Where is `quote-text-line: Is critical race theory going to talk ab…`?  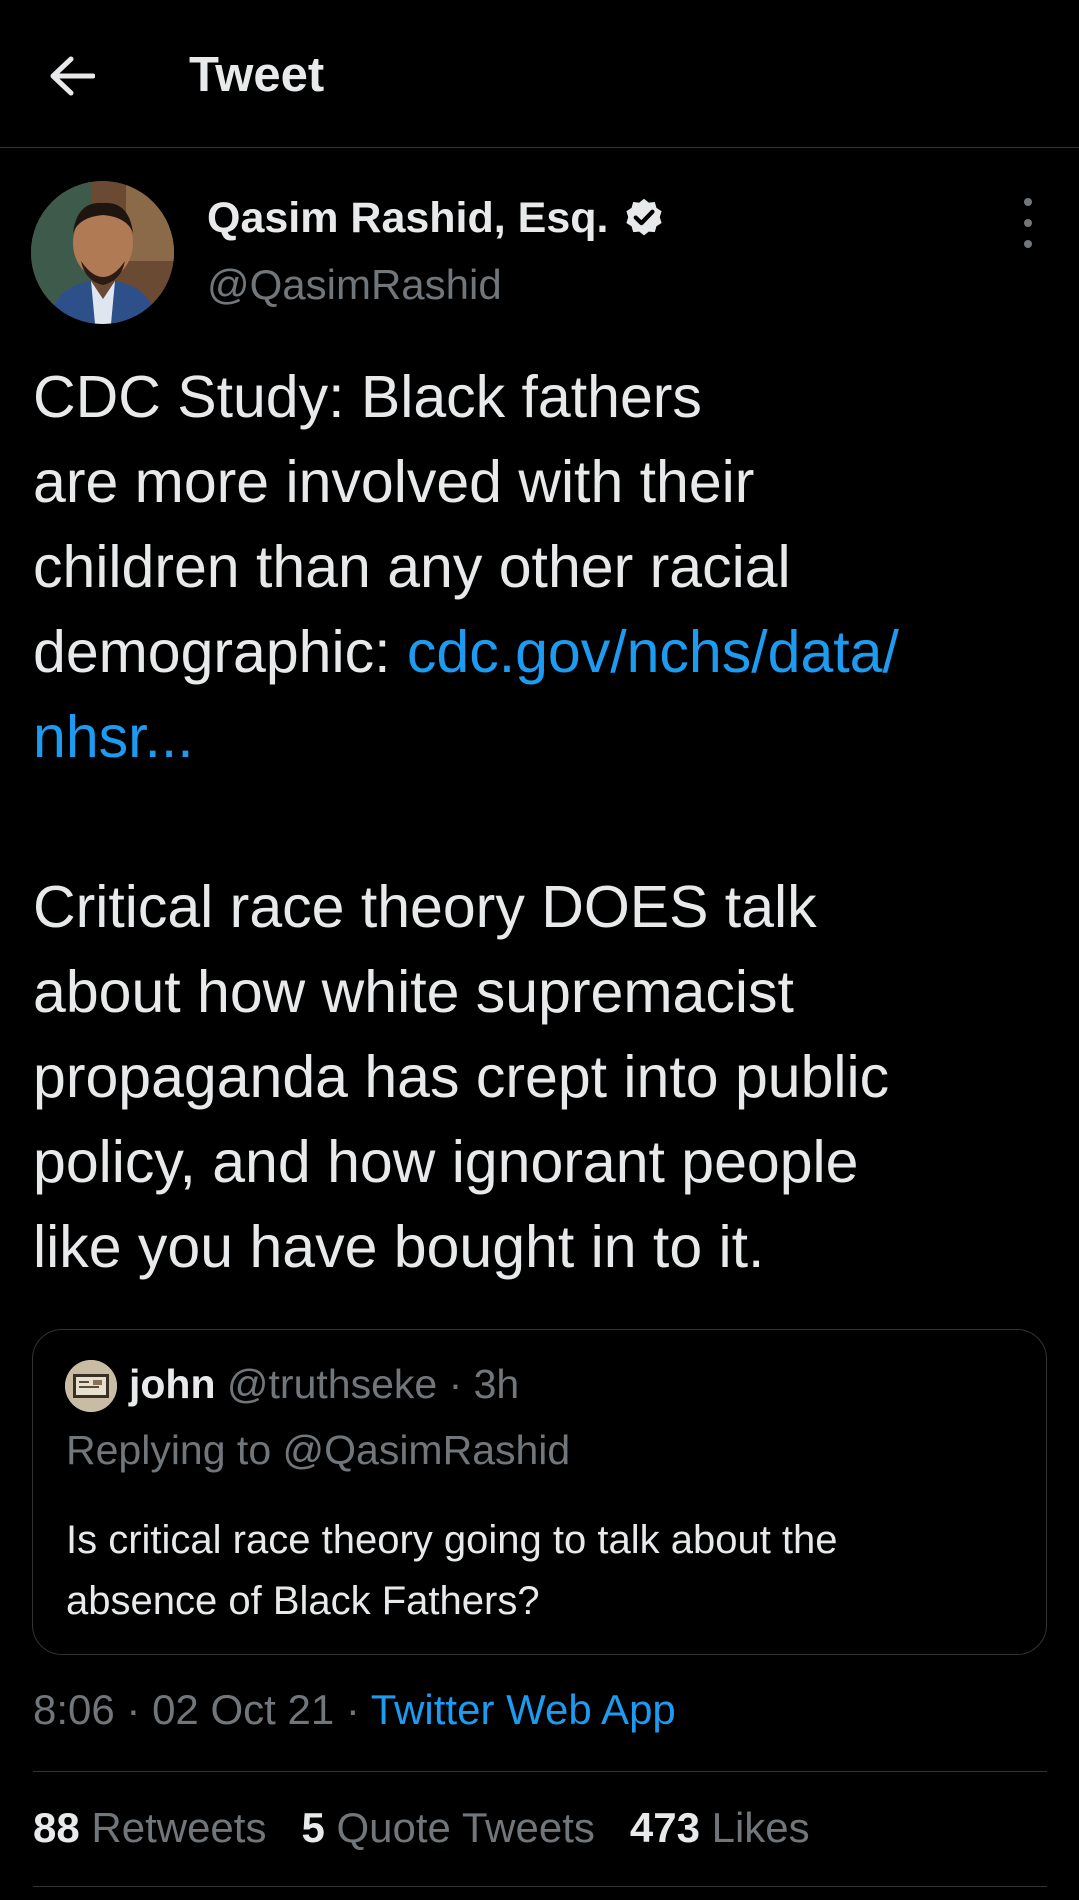
quote-text-line: Is critical race theory going to talk ab… is located at coordinates (452, 1540).